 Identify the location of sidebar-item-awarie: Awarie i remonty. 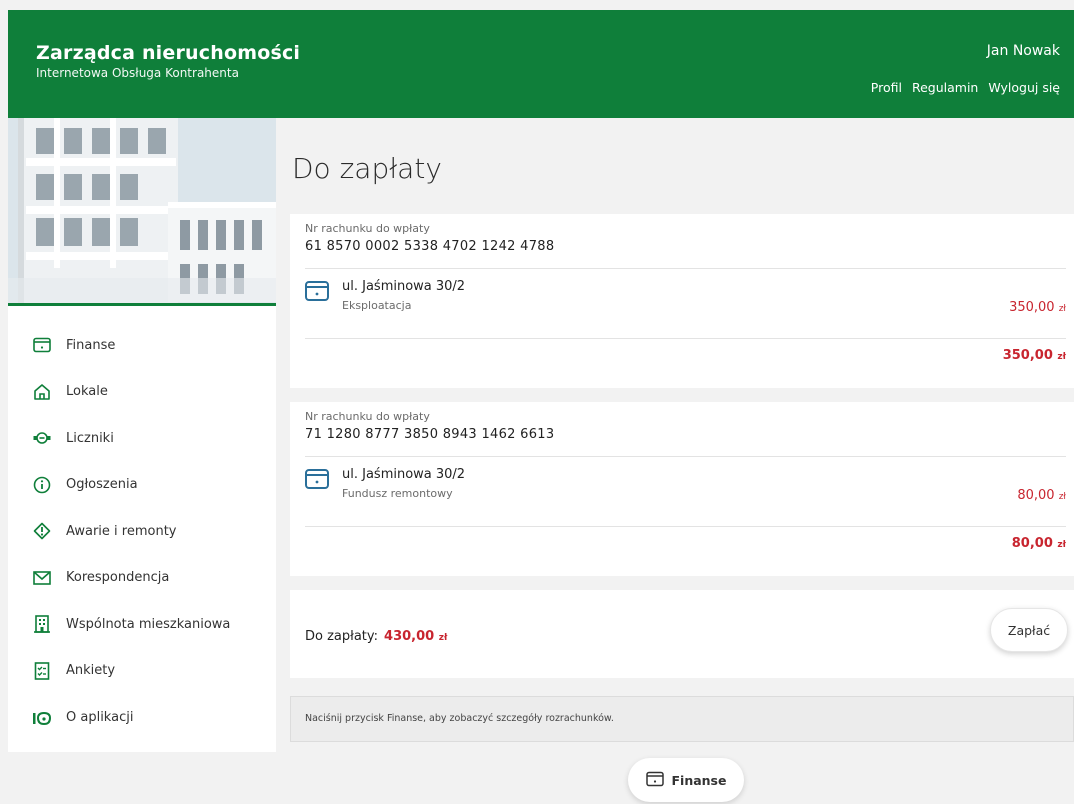
(142, 531).